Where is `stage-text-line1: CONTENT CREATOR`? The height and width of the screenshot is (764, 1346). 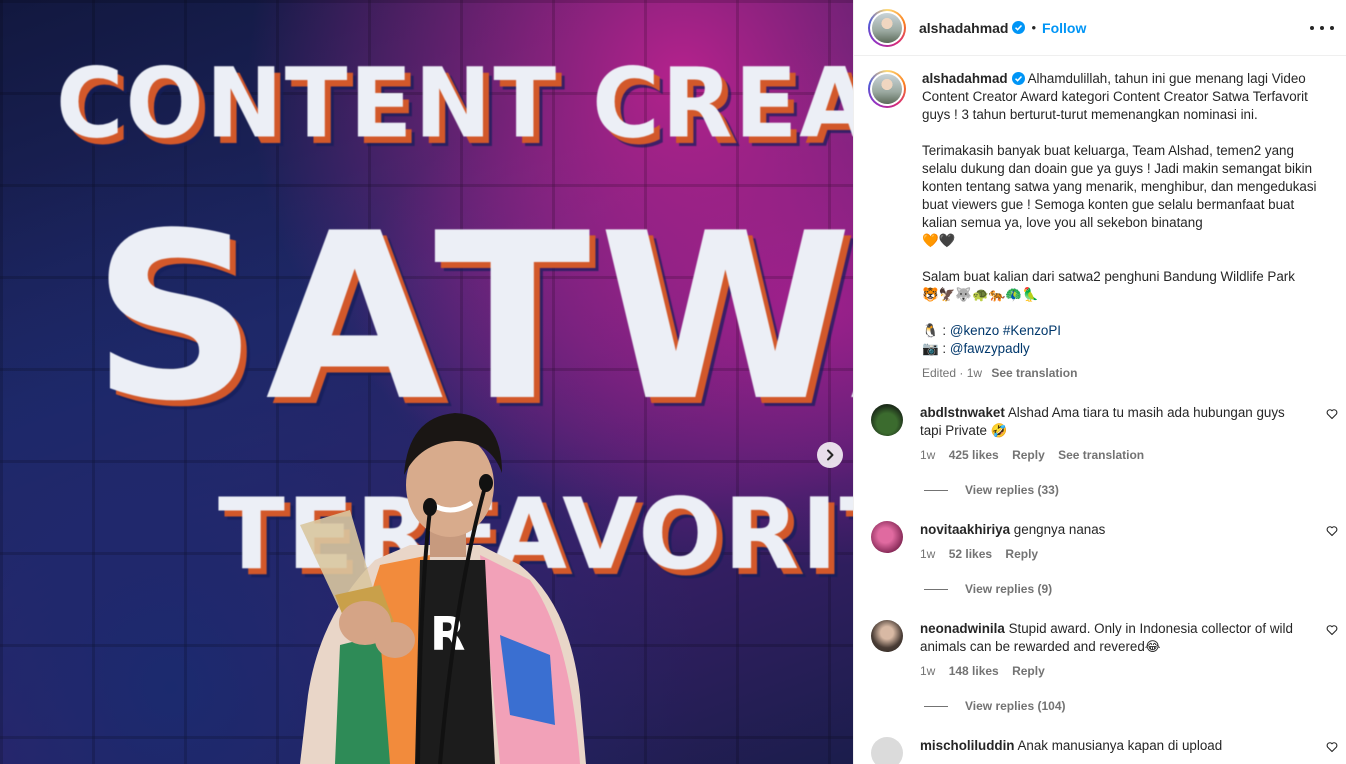 stage-text-line1: CONTENT CREATOR is located at coordinates (454, 103).